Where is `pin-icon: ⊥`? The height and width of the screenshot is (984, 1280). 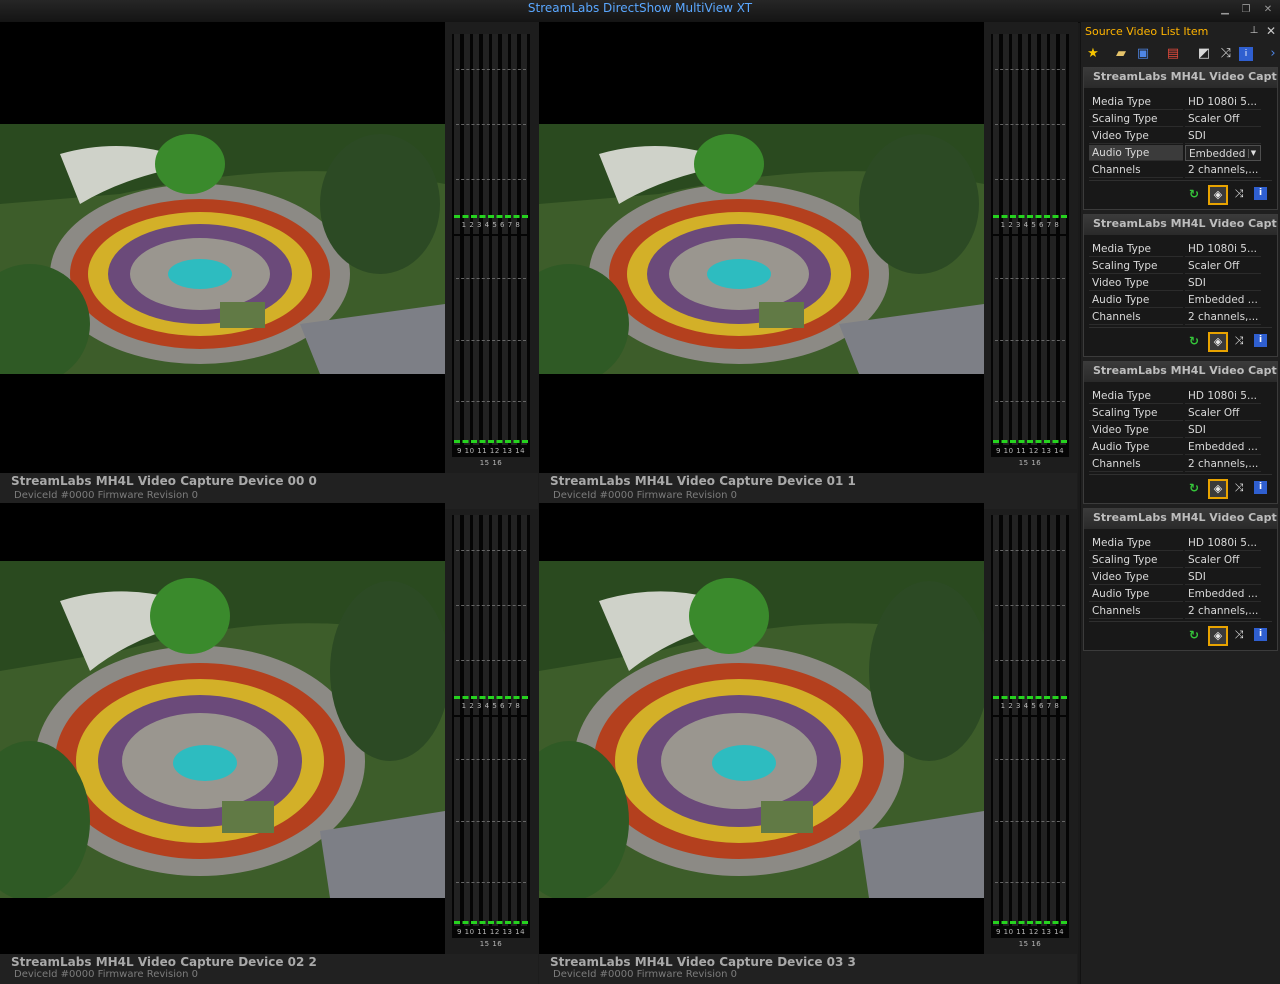 pin-icon: ⊥ is located at coordinates (1254, 31).